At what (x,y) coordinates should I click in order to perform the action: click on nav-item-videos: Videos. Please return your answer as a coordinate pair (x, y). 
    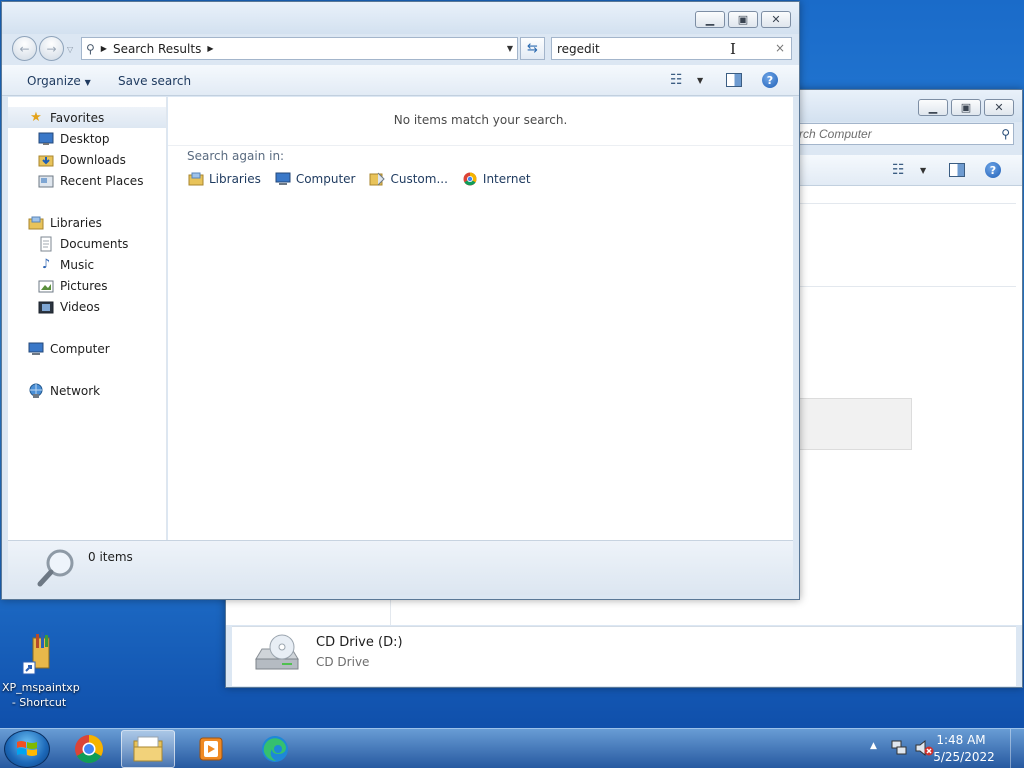
    Looking at the image, I should click on (87, 306).